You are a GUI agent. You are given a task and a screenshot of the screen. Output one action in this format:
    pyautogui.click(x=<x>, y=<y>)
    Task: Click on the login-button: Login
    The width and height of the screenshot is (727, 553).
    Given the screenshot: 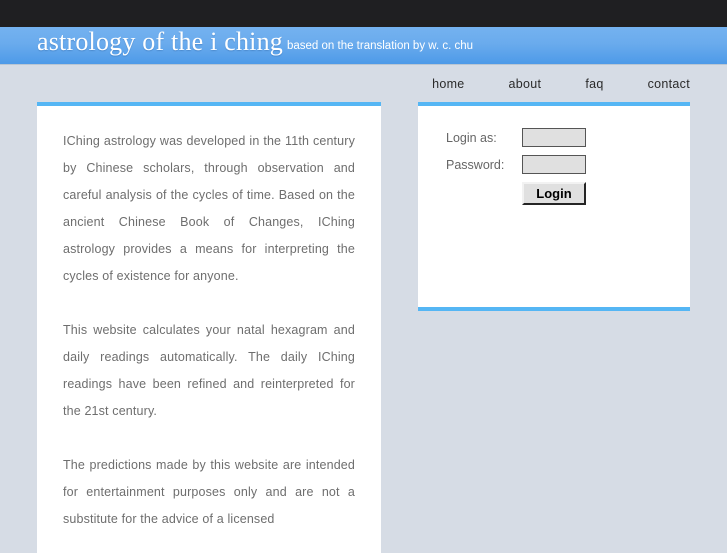 What is the action you would take?
    pyautogui.click(x=554, y=193)
    